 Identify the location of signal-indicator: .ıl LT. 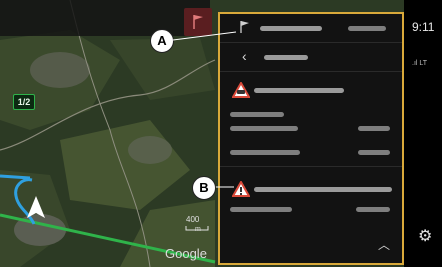
(419, 63).